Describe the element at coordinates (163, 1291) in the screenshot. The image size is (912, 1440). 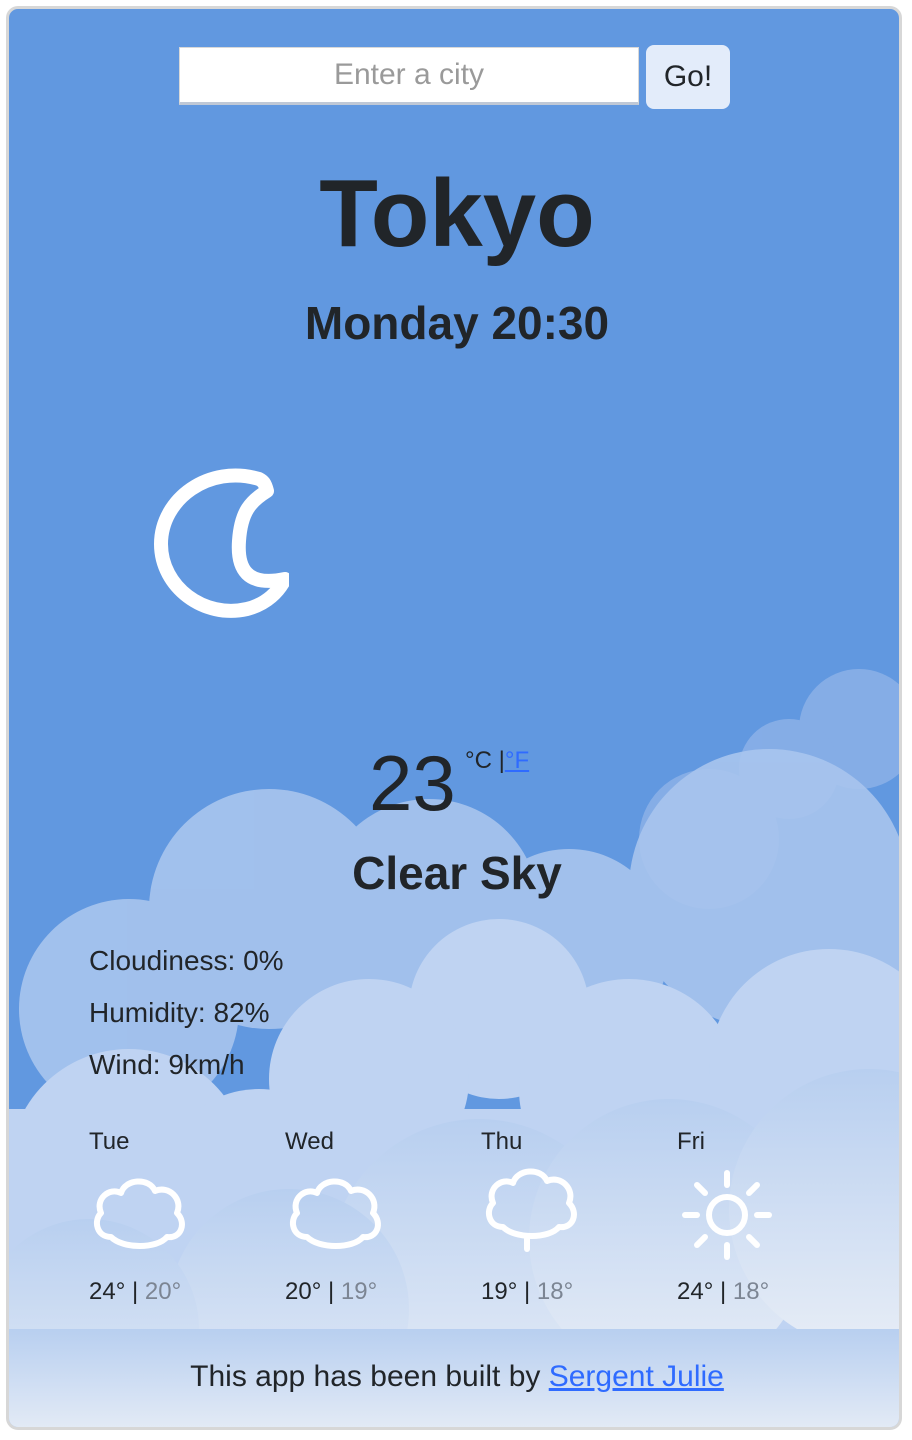
I see `forecast-low: 20°` at that location.